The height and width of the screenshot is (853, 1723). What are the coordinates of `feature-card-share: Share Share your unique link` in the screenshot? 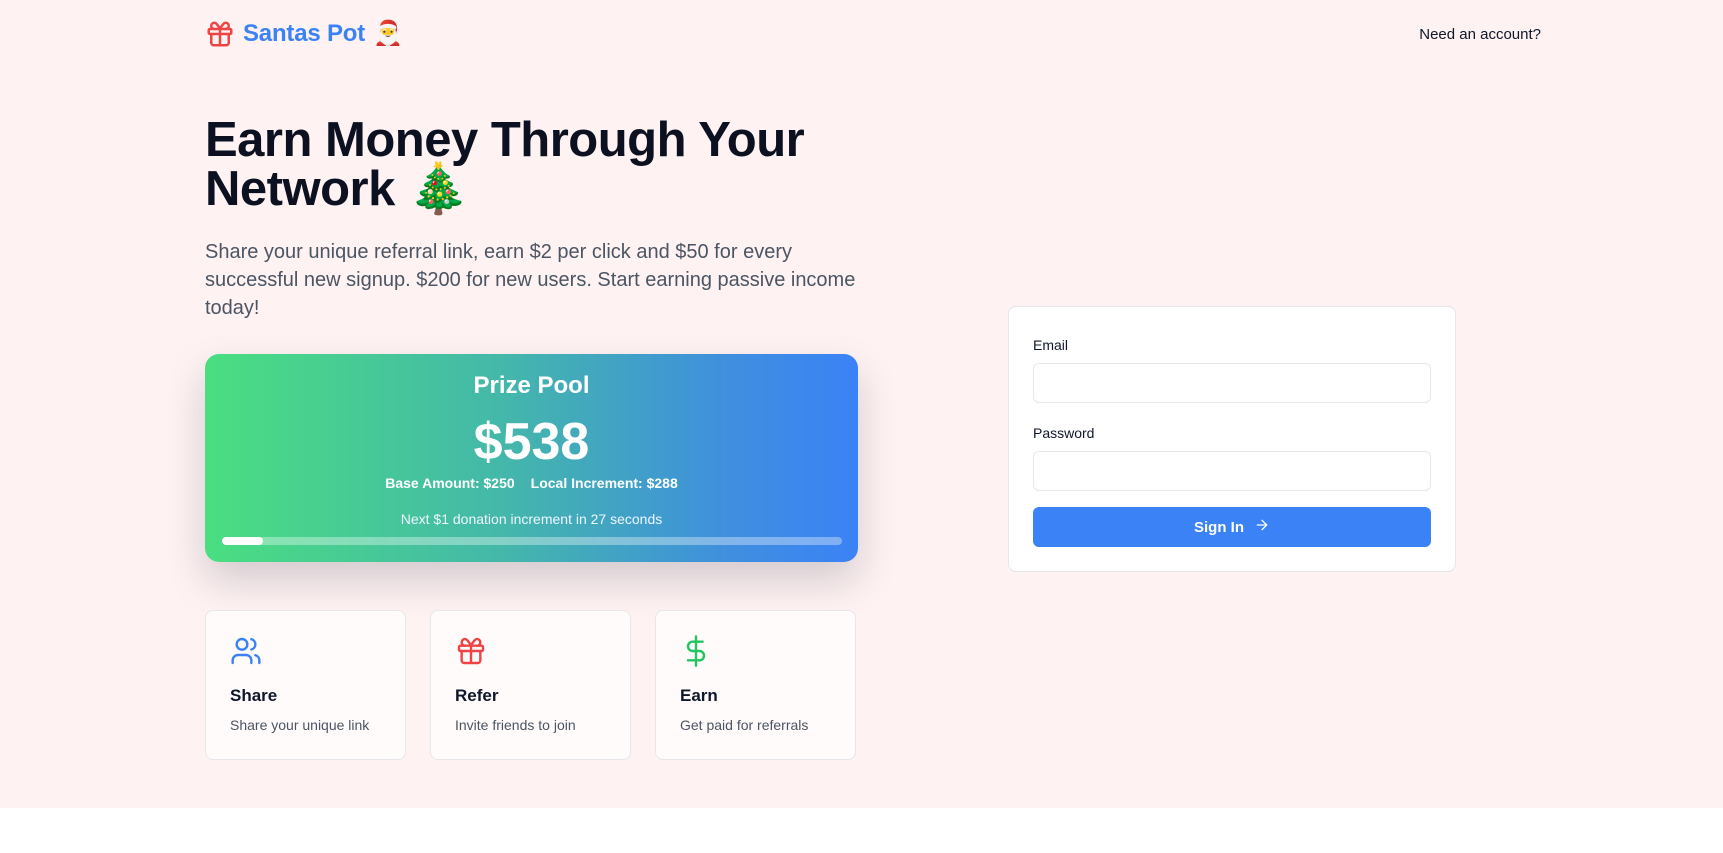 It's located at (305, 685).